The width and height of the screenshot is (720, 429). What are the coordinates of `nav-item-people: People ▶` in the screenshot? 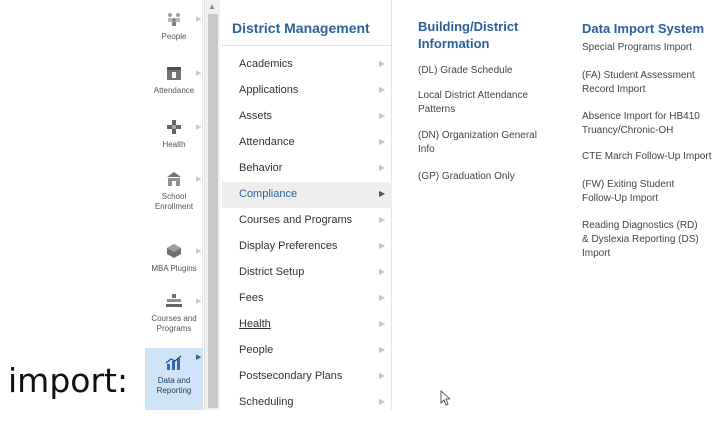 It's located at (174, 26).